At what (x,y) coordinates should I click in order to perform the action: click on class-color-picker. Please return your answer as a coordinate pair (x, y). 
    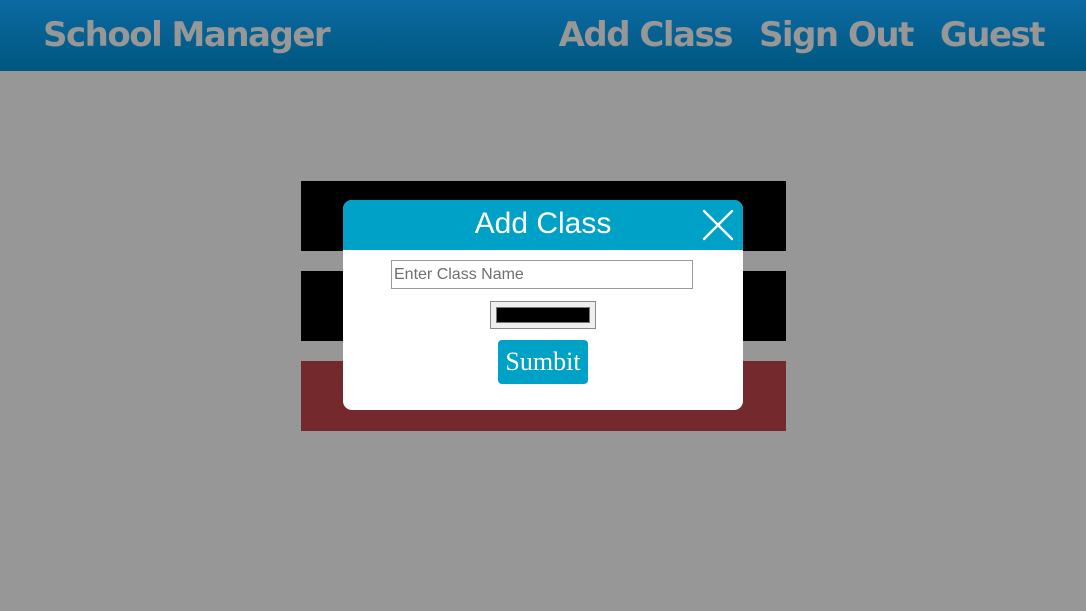
    Looking at the image, I should click on (543, 315).